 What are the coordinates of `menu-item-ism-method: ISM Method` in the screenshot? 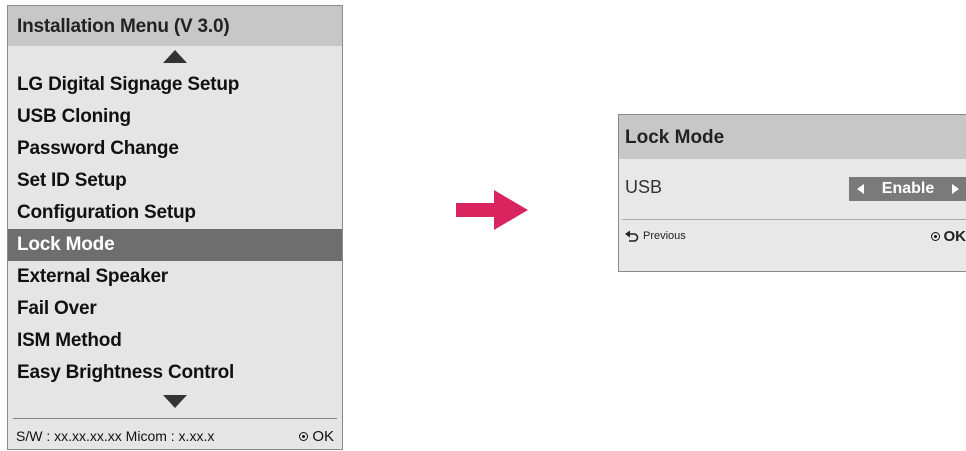 It's located at (175, 341).